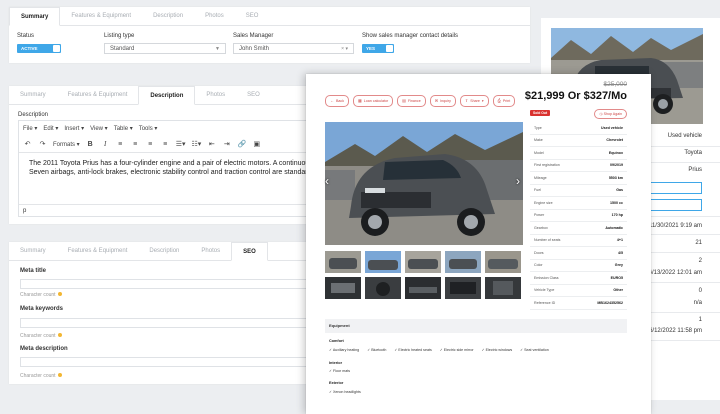 The height and width of the screenshot is (414, 720). Describe the element at coordinates (105, 144) in the screenshot. I see `italic-icon: I` at that location.